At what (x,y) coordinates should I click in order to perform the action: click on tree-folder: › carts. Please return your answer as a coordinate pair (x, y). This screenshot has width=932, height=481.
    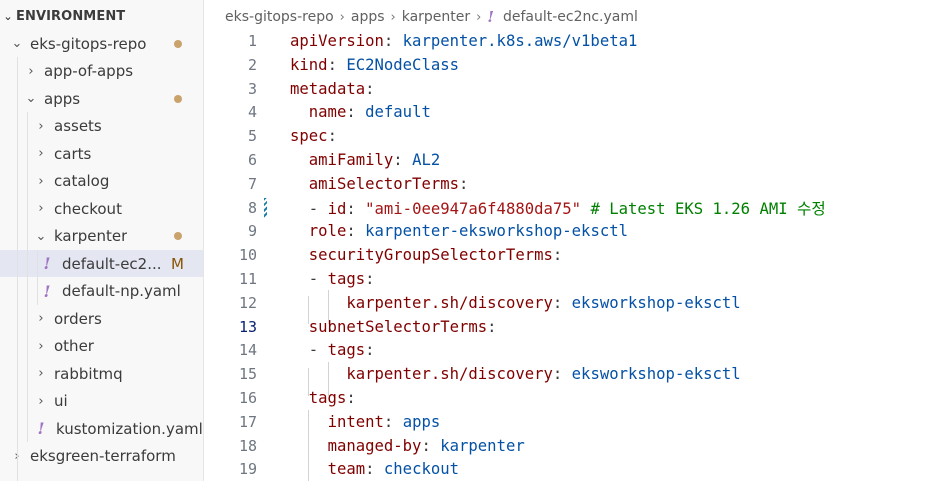
    Looking at the image, I should click on (101, 153).